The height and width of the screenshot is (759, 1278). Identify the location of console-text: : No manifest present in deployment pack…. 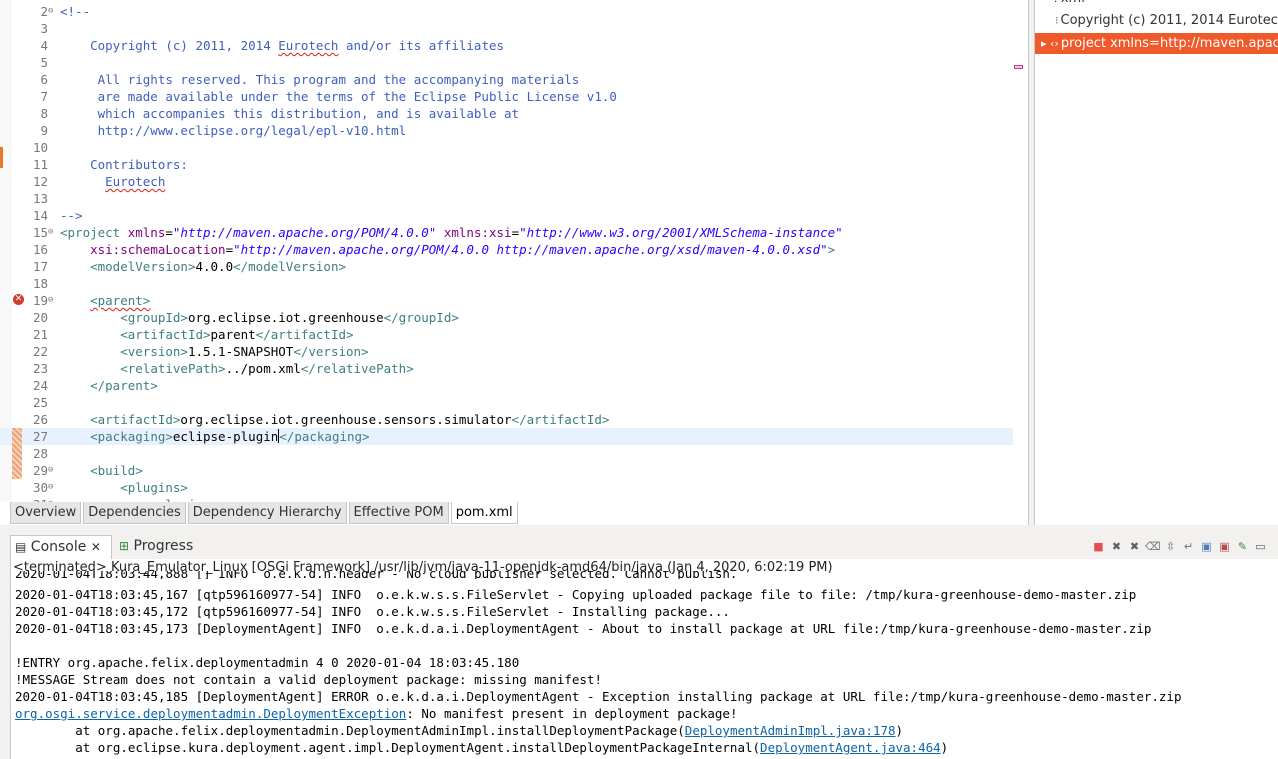
(572, 713).